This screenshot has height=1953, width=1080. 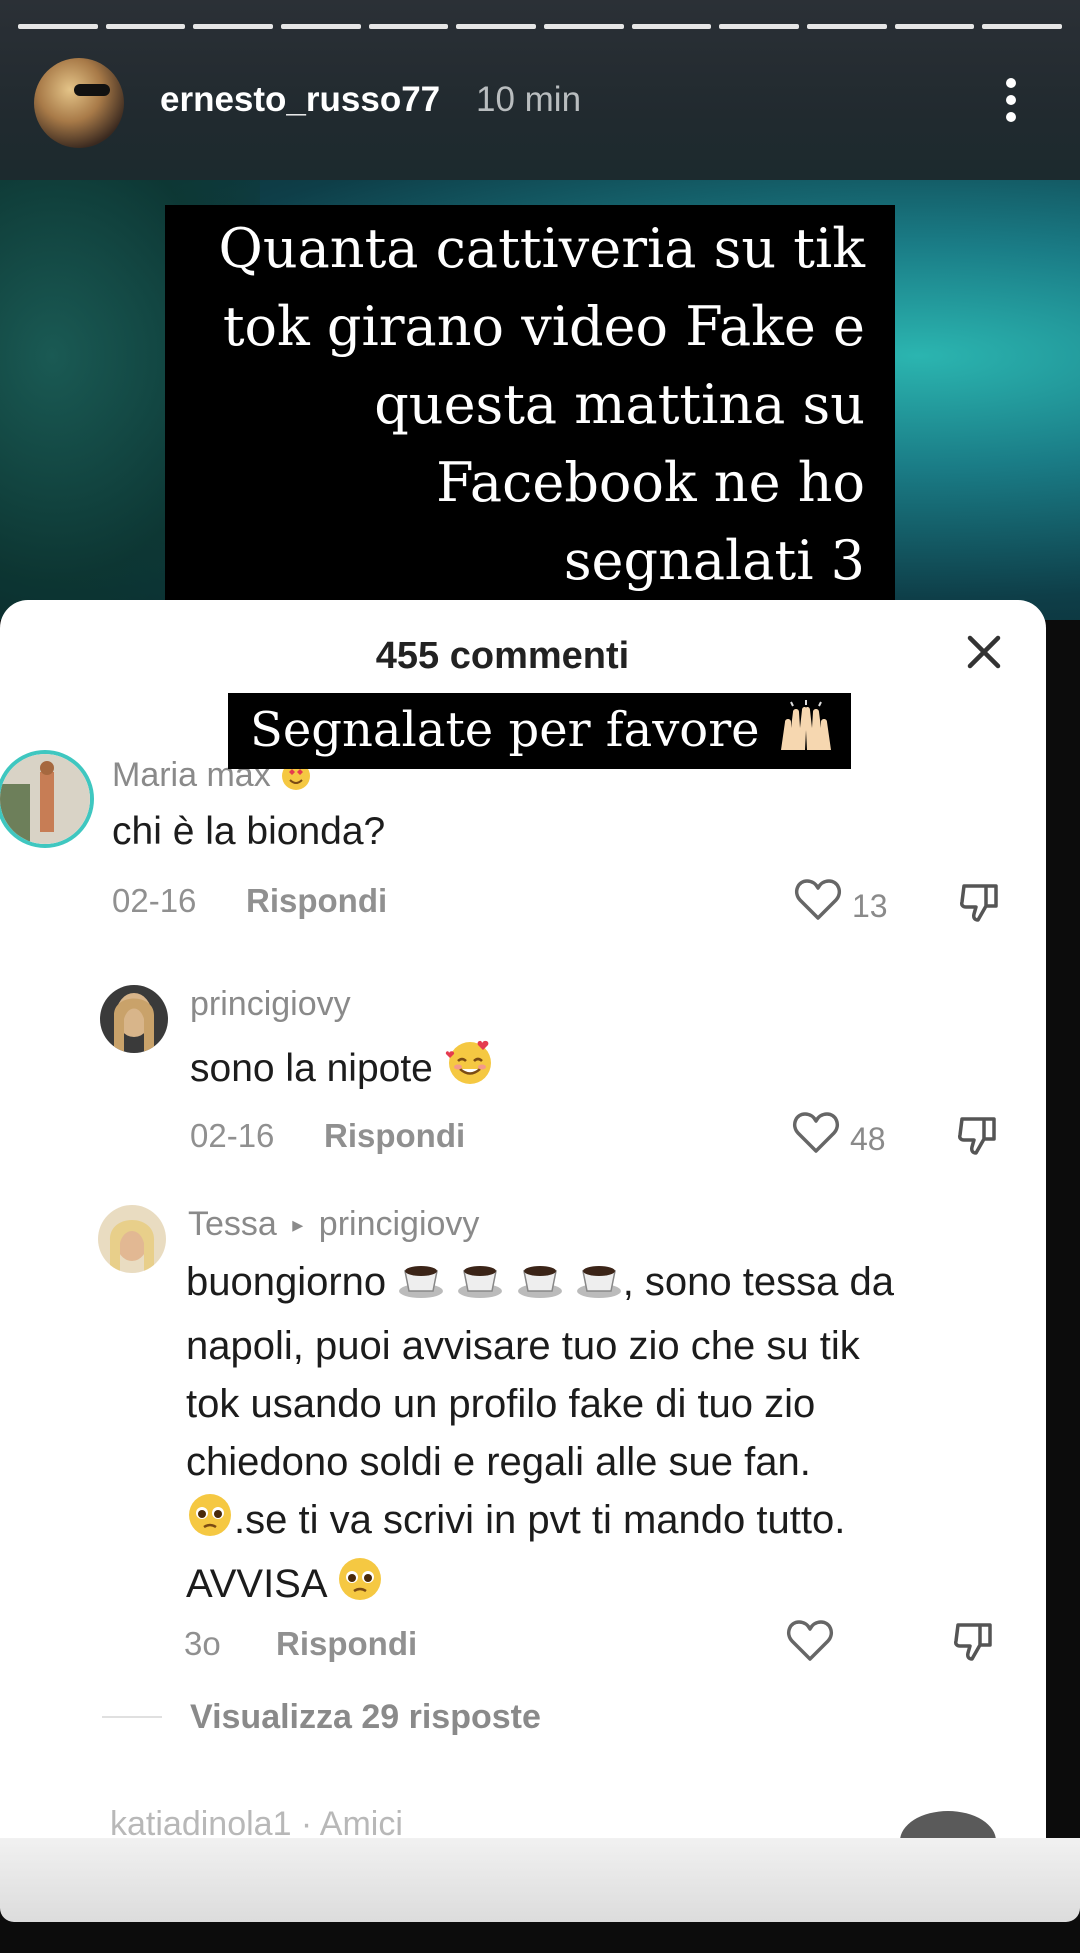 I want to click on comment-text: sono la nipote, so click(x=343, y=1068).